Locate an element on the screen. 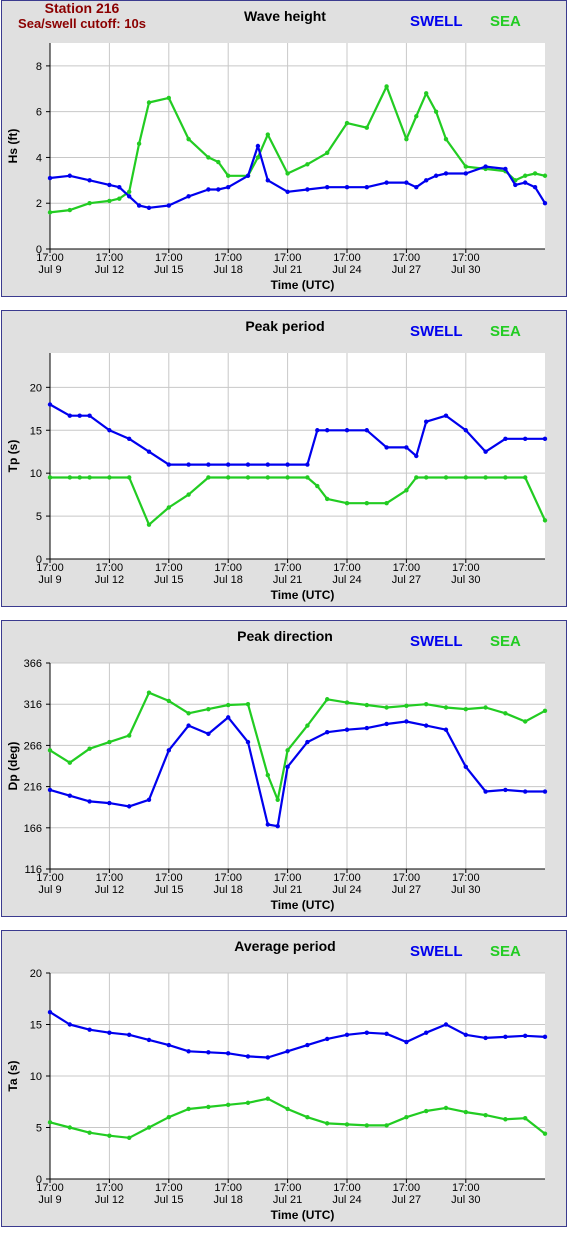  y-tick-label: 216 is located at coordinates (33, 788).